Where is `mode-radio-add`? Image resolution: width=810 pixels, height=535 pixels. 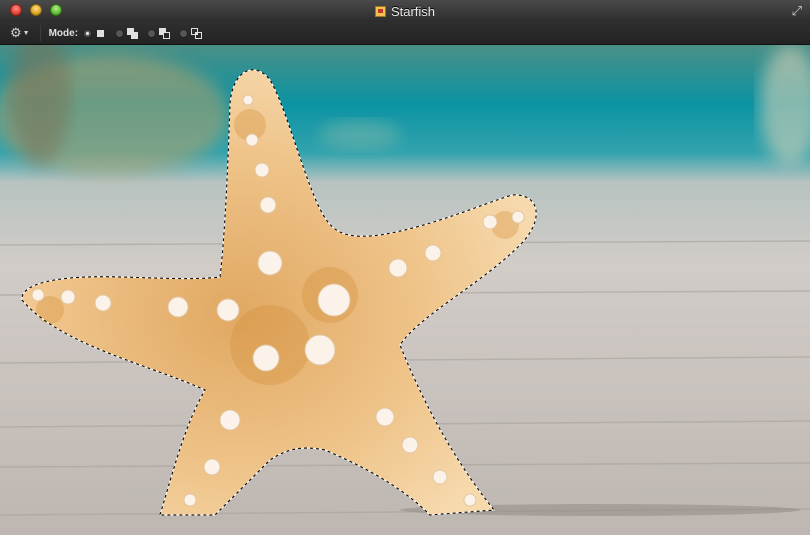 mode-radio-add is located at coordinates (120, 33).